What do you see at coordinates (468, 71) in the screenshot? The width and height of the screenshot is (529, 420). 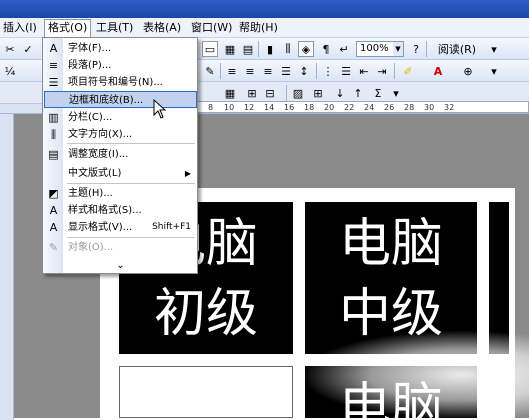 I see `enclose-char-icon: ⊕` at bounding box center [468, 71].